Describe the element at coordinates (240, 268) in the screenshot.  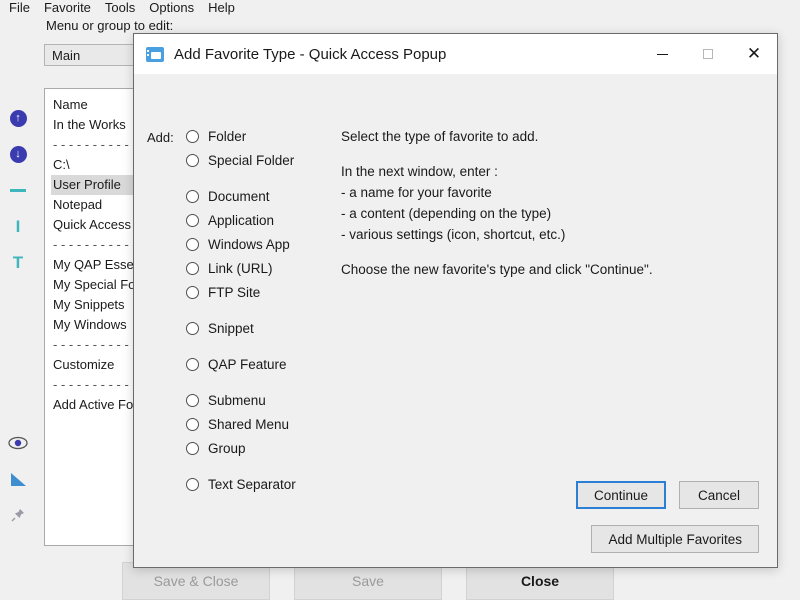
I see `radio-label: Link (URL)` at that location.